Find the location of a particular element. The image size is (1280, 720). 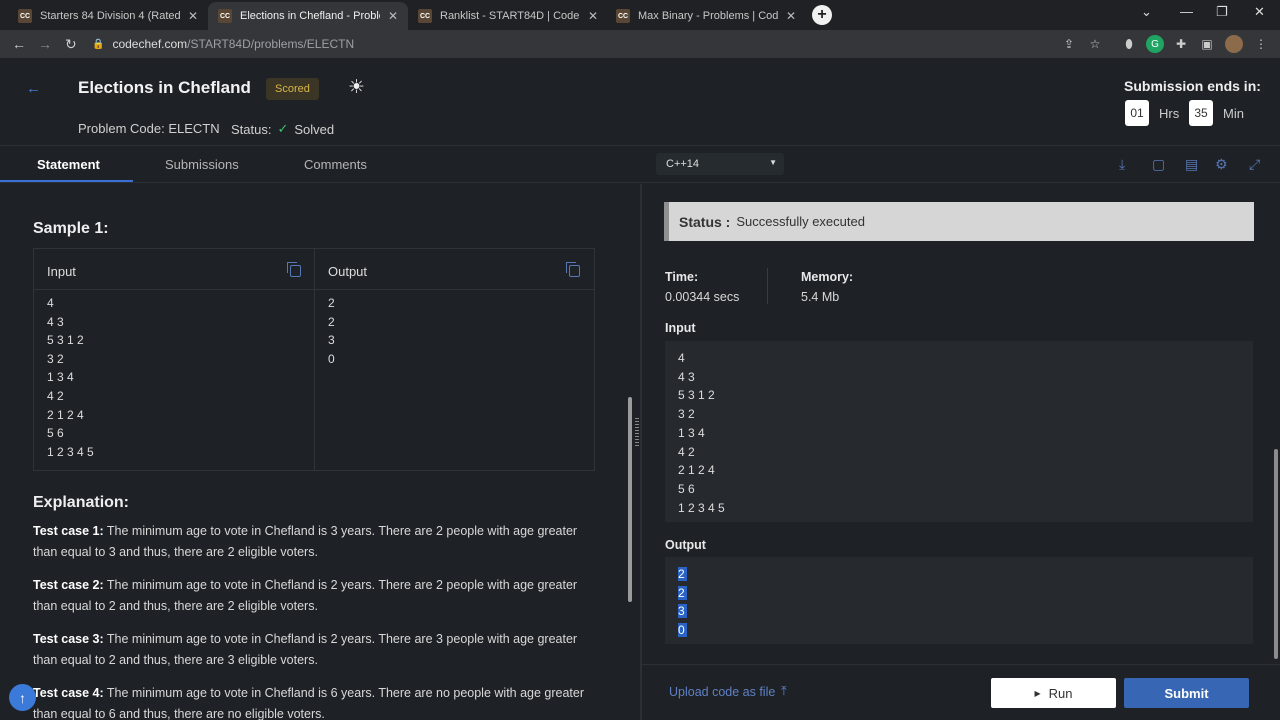

line: 4 2 is located at coordinates (55, 395).